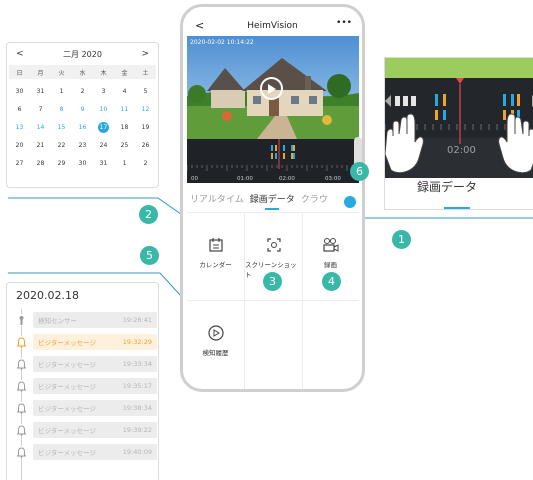 The width and height of the screenshot is (533, 480). Describe the element at coordinates (215, 245) in the screenshot. I see `calendar-icon` at that location.